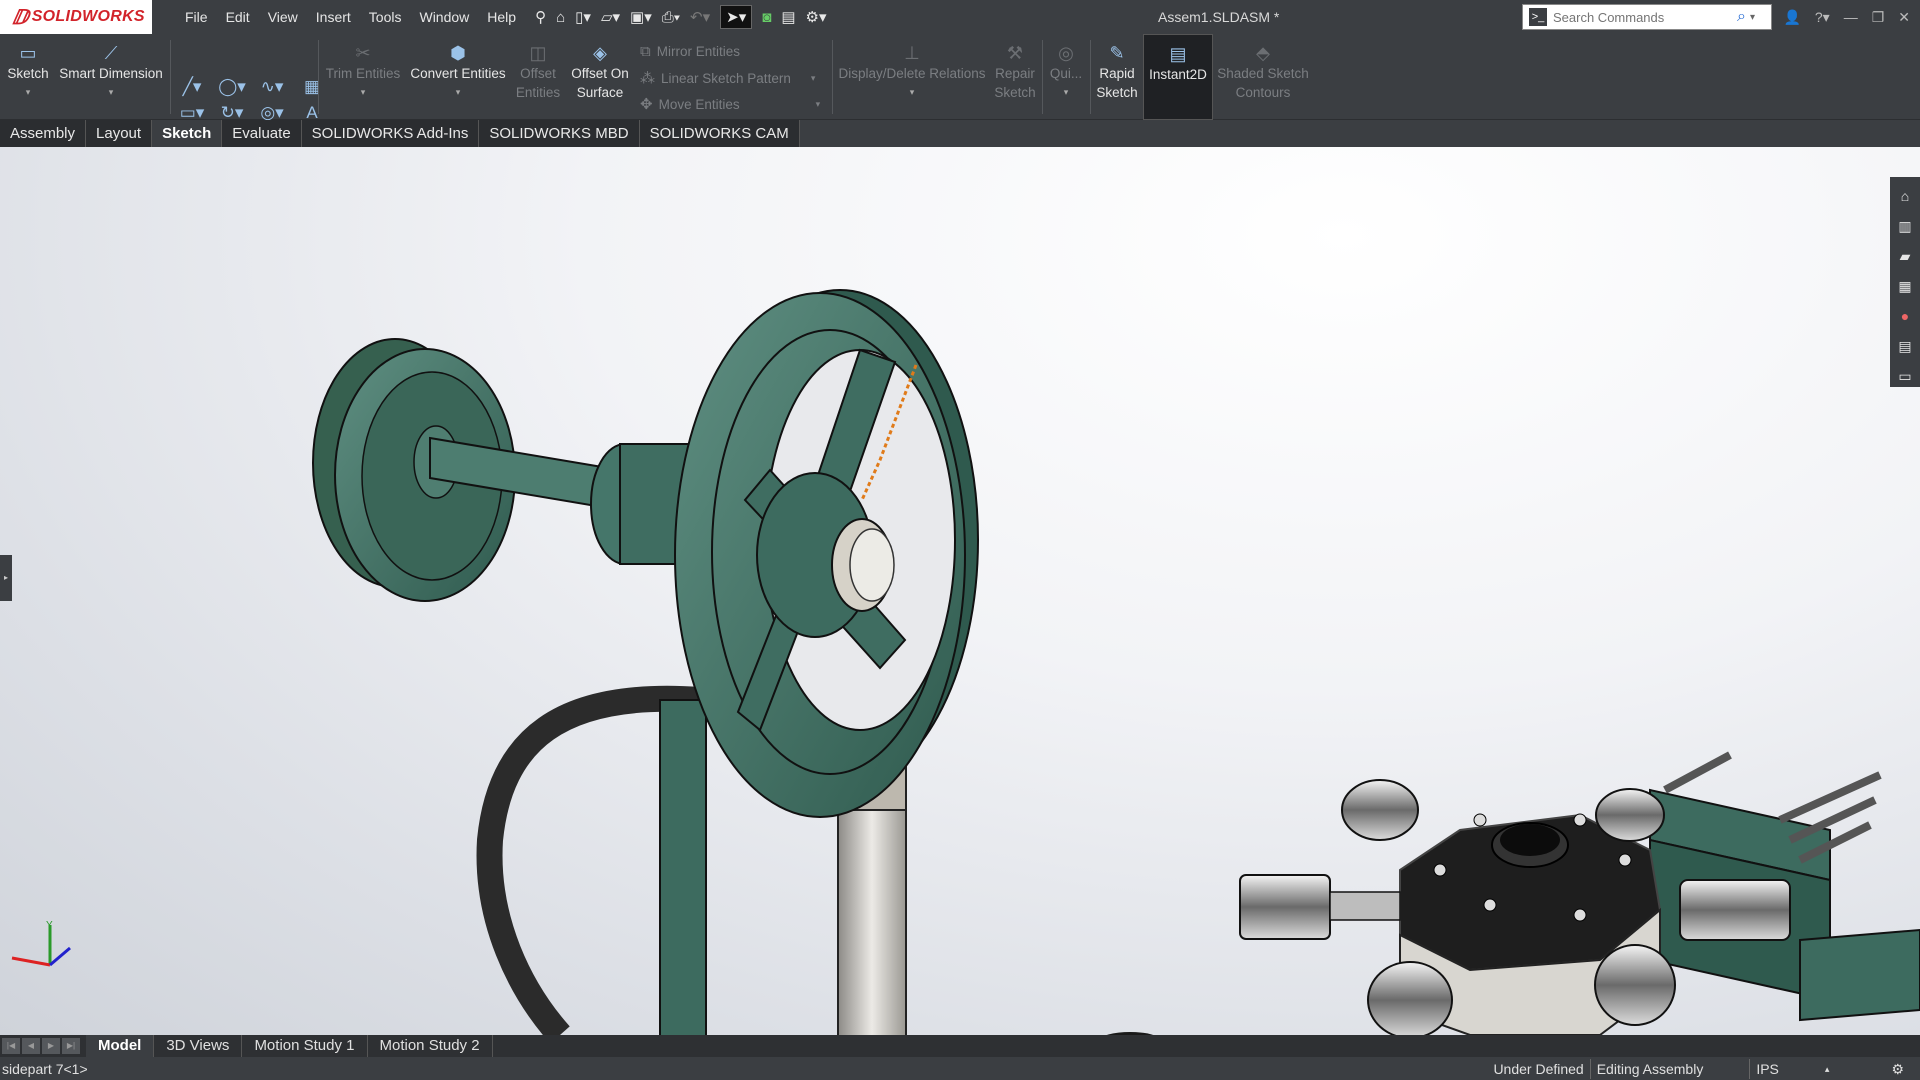 The image size is (1920, 1080). I want to click on sketch-button: ▭ Sketch ▾, so click(28, 77).